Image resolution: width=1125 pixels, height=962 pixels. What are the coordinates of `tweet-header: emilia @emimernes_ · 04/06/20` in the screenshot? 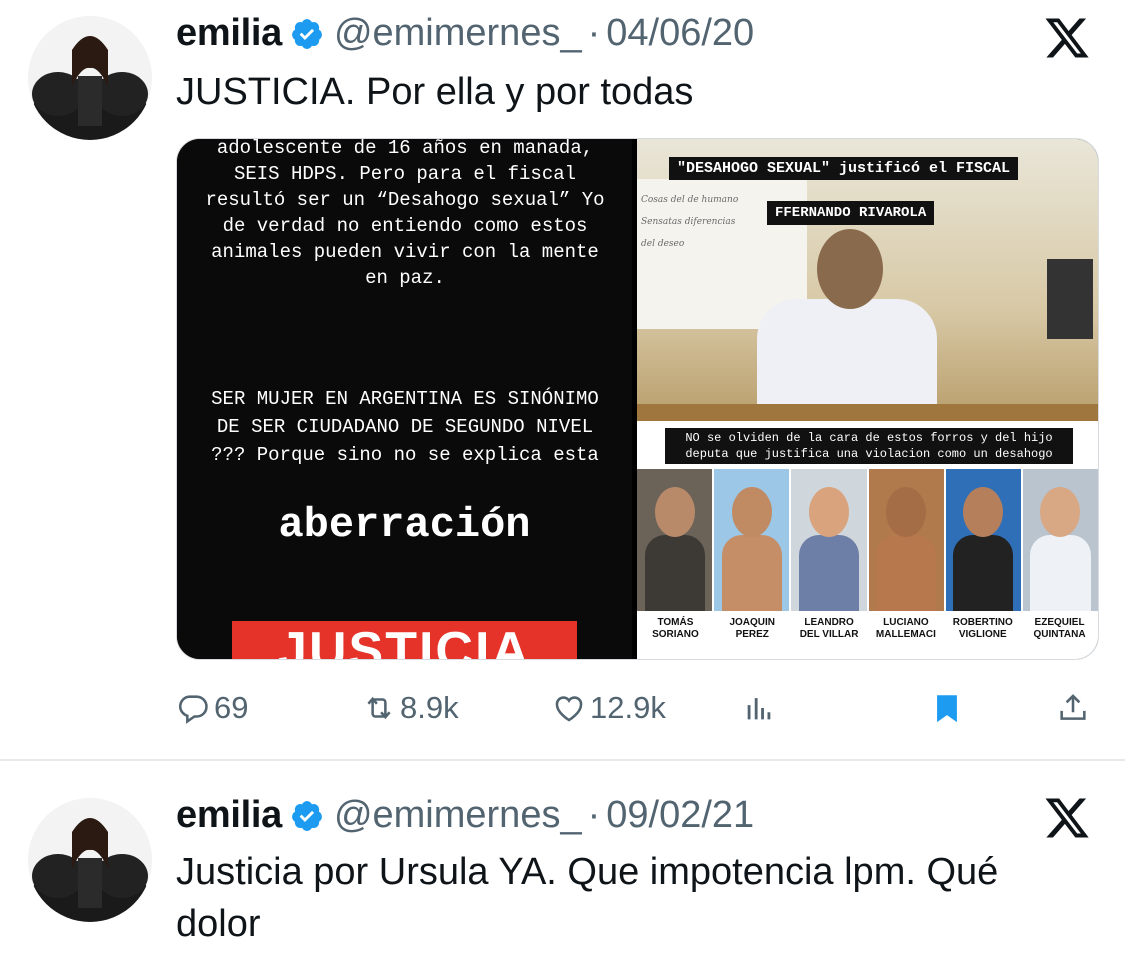 It's located at (465, 33).